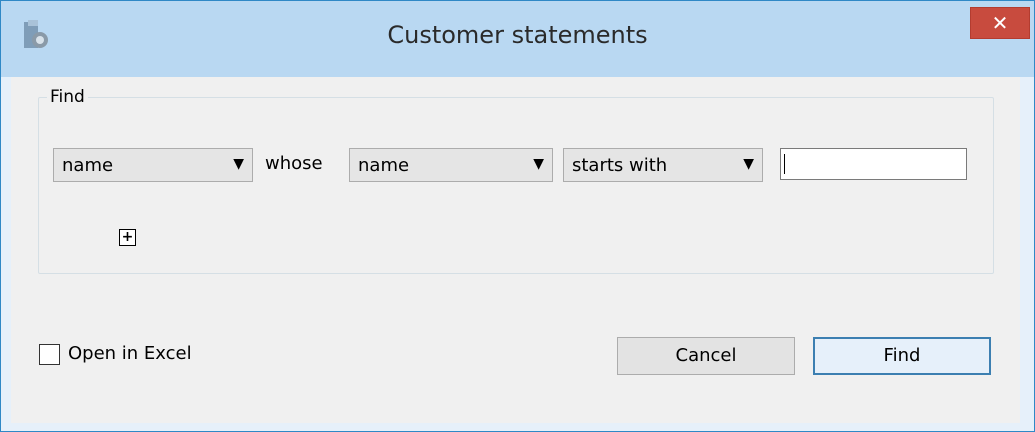 This screenshot has height=432, width=1035. Describe the element at coordinates (88, 165) in the screenshot. I see `field-select-value: name` at that location.